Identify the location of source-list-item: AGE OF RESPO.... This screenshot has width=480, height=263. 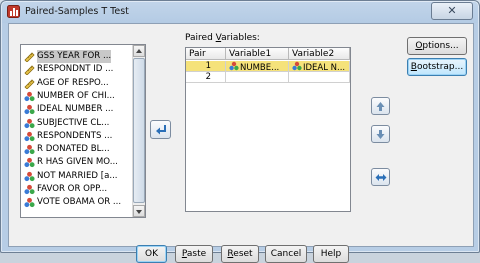
(78, 83).